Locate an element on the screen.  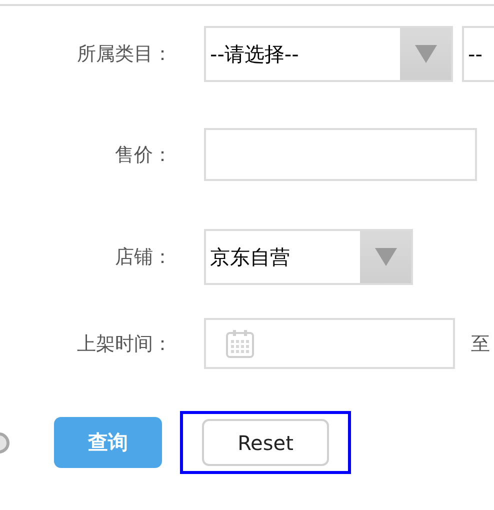
field-label: 所属类目： is located at coordinates (124, 54).